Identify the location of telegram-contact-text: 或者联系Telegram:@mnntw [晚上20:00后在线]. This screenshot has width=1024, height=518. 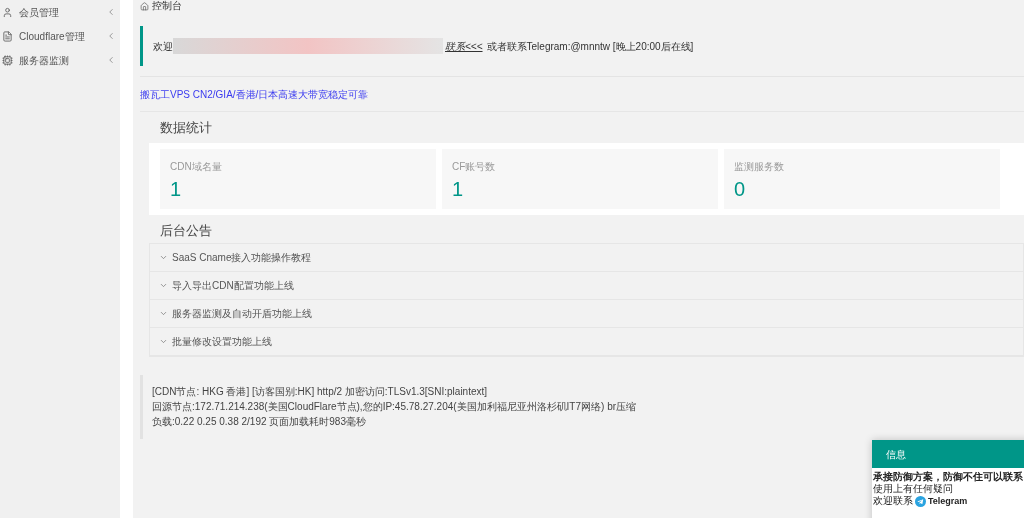
(590, 46).